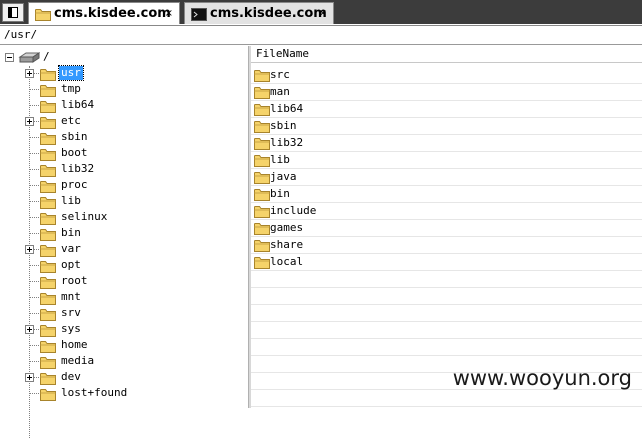 This screenshot has height=438, width=642. I want to click on tree-item-label: lib64, so click(78, 104).